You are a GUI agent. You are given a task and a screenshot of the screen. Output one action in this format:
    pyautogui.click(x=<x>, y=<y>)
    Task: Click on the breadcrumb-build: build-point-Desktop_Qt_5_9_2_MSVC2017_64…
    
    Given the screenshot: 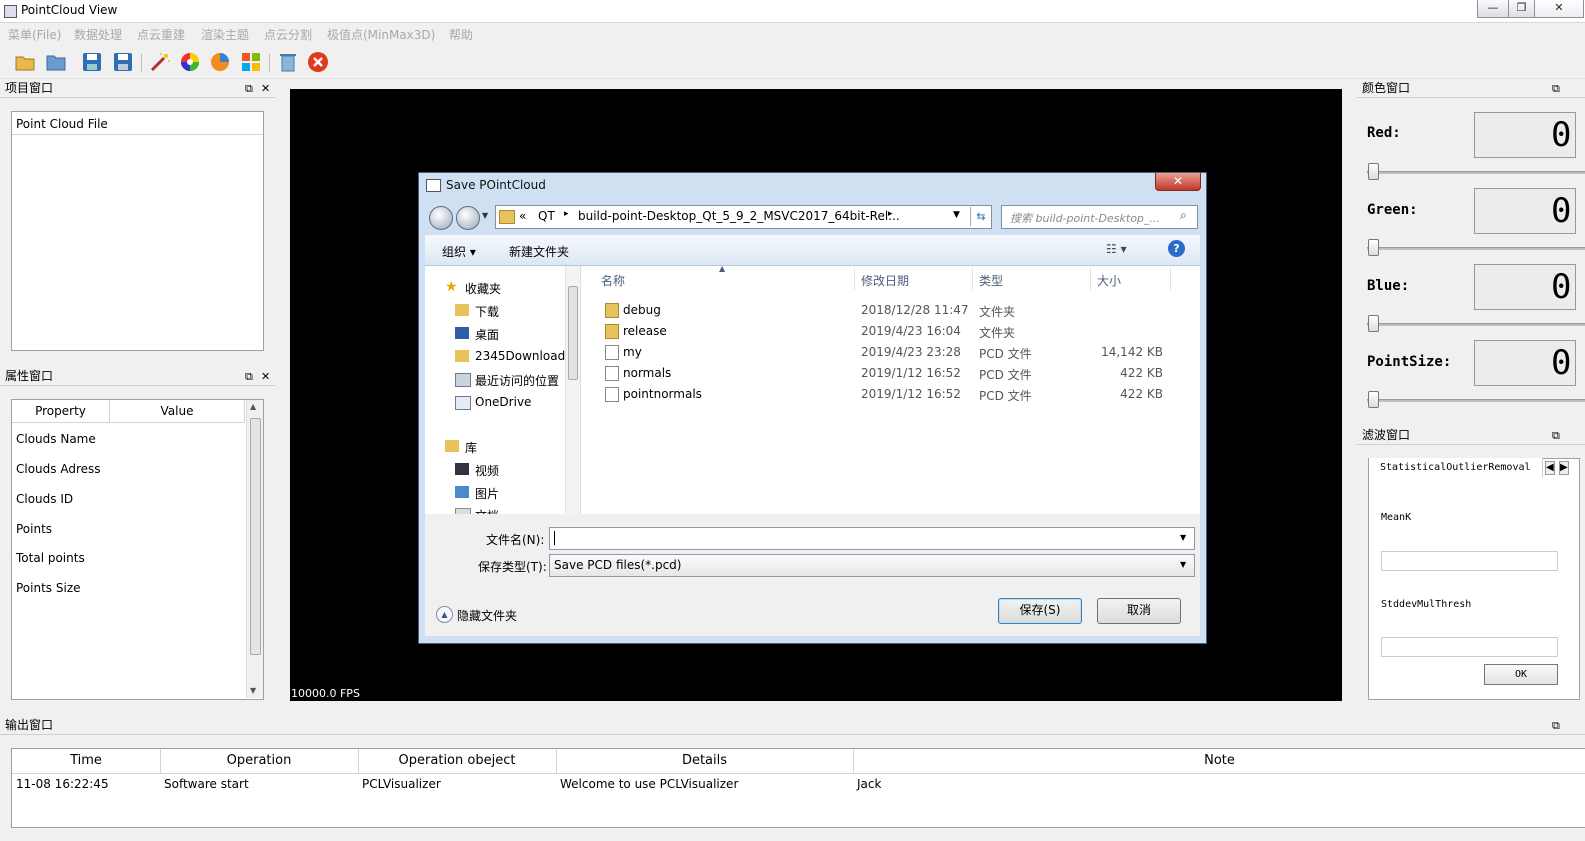 What is the action you would take?
    pyautogui.click(x=739, y=216)
    